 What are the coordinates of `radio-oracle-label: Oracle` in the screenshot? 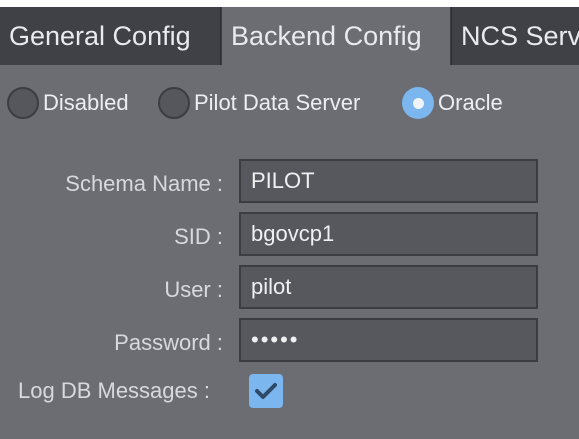 It's located at (470, 102).